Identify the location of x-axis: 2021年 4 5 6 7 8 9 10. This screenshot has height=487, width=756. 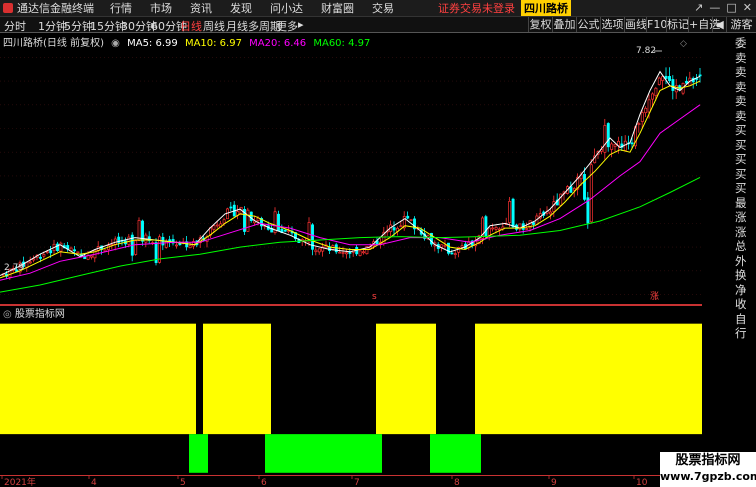
(351, 481).